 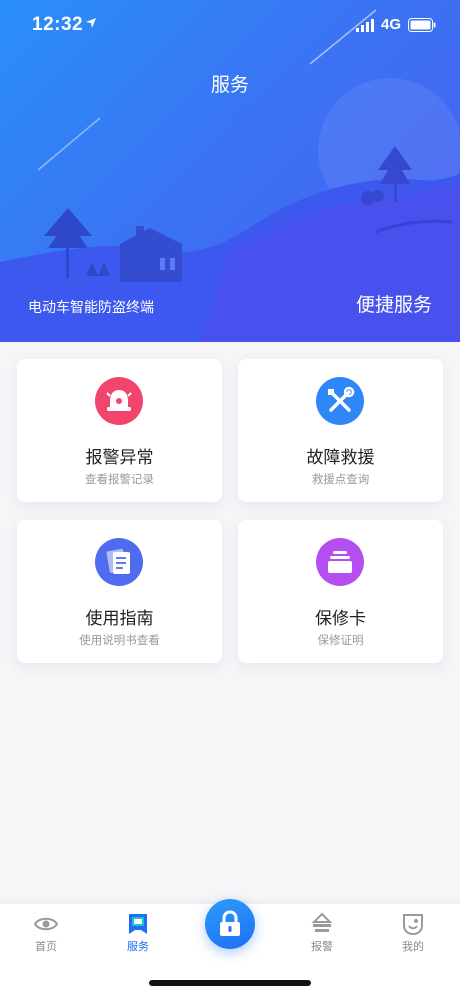 What do you see at coordinates (340, 480) in the screenshot?
I see `card-subtitle: 救援点查询` at bounding box center [340, 480].